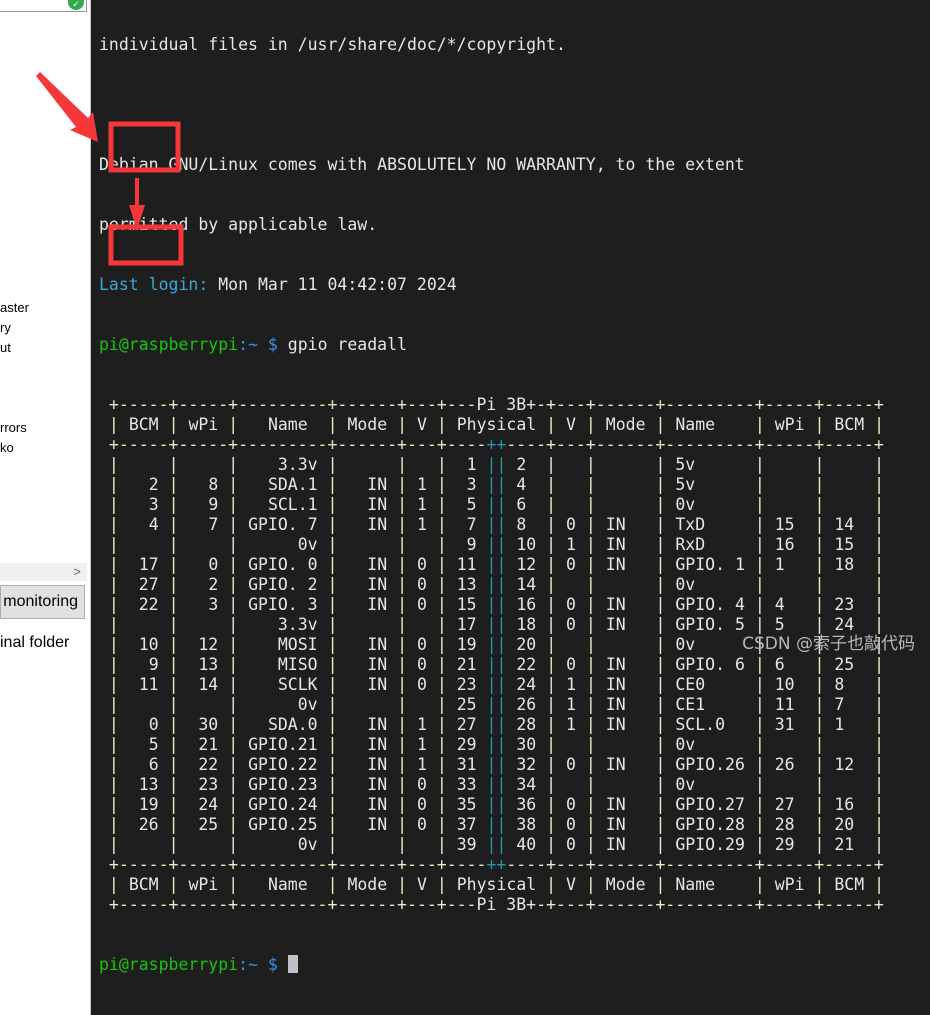 This screenshot has height=1015, width=930. What do you see at coordinates (615, 624) in the screenshot?
I see `cell: IN` at bounding box center [615, 624].